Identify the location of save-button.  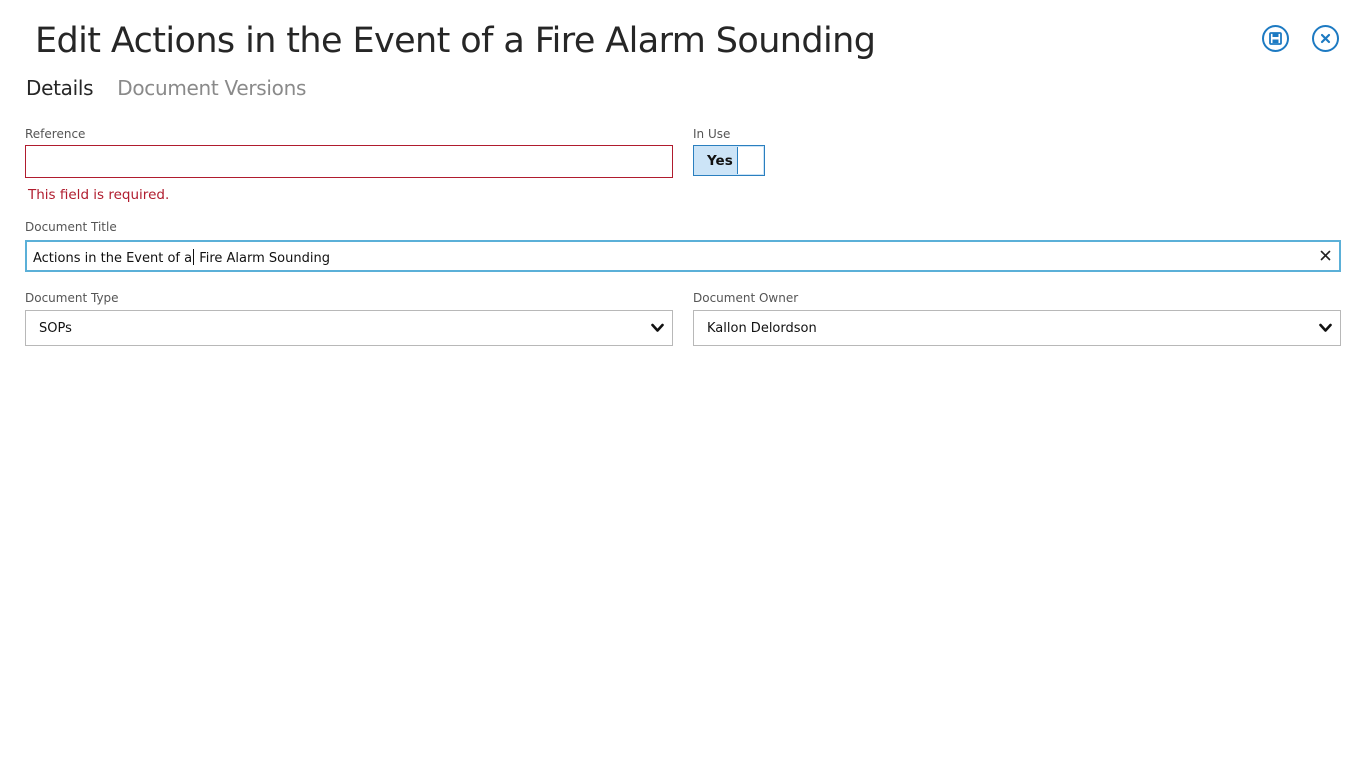
(1275, 38).